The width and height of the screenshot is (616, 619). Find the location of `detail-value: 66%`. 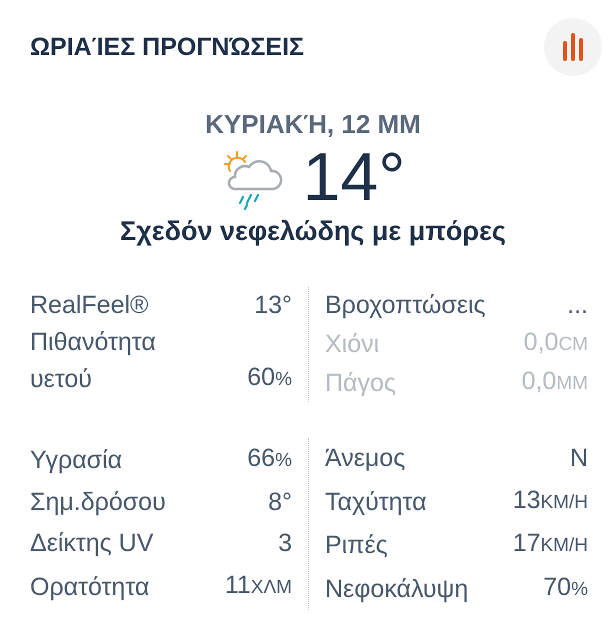

detail-value: 66% is located at coordinates (269, 458).